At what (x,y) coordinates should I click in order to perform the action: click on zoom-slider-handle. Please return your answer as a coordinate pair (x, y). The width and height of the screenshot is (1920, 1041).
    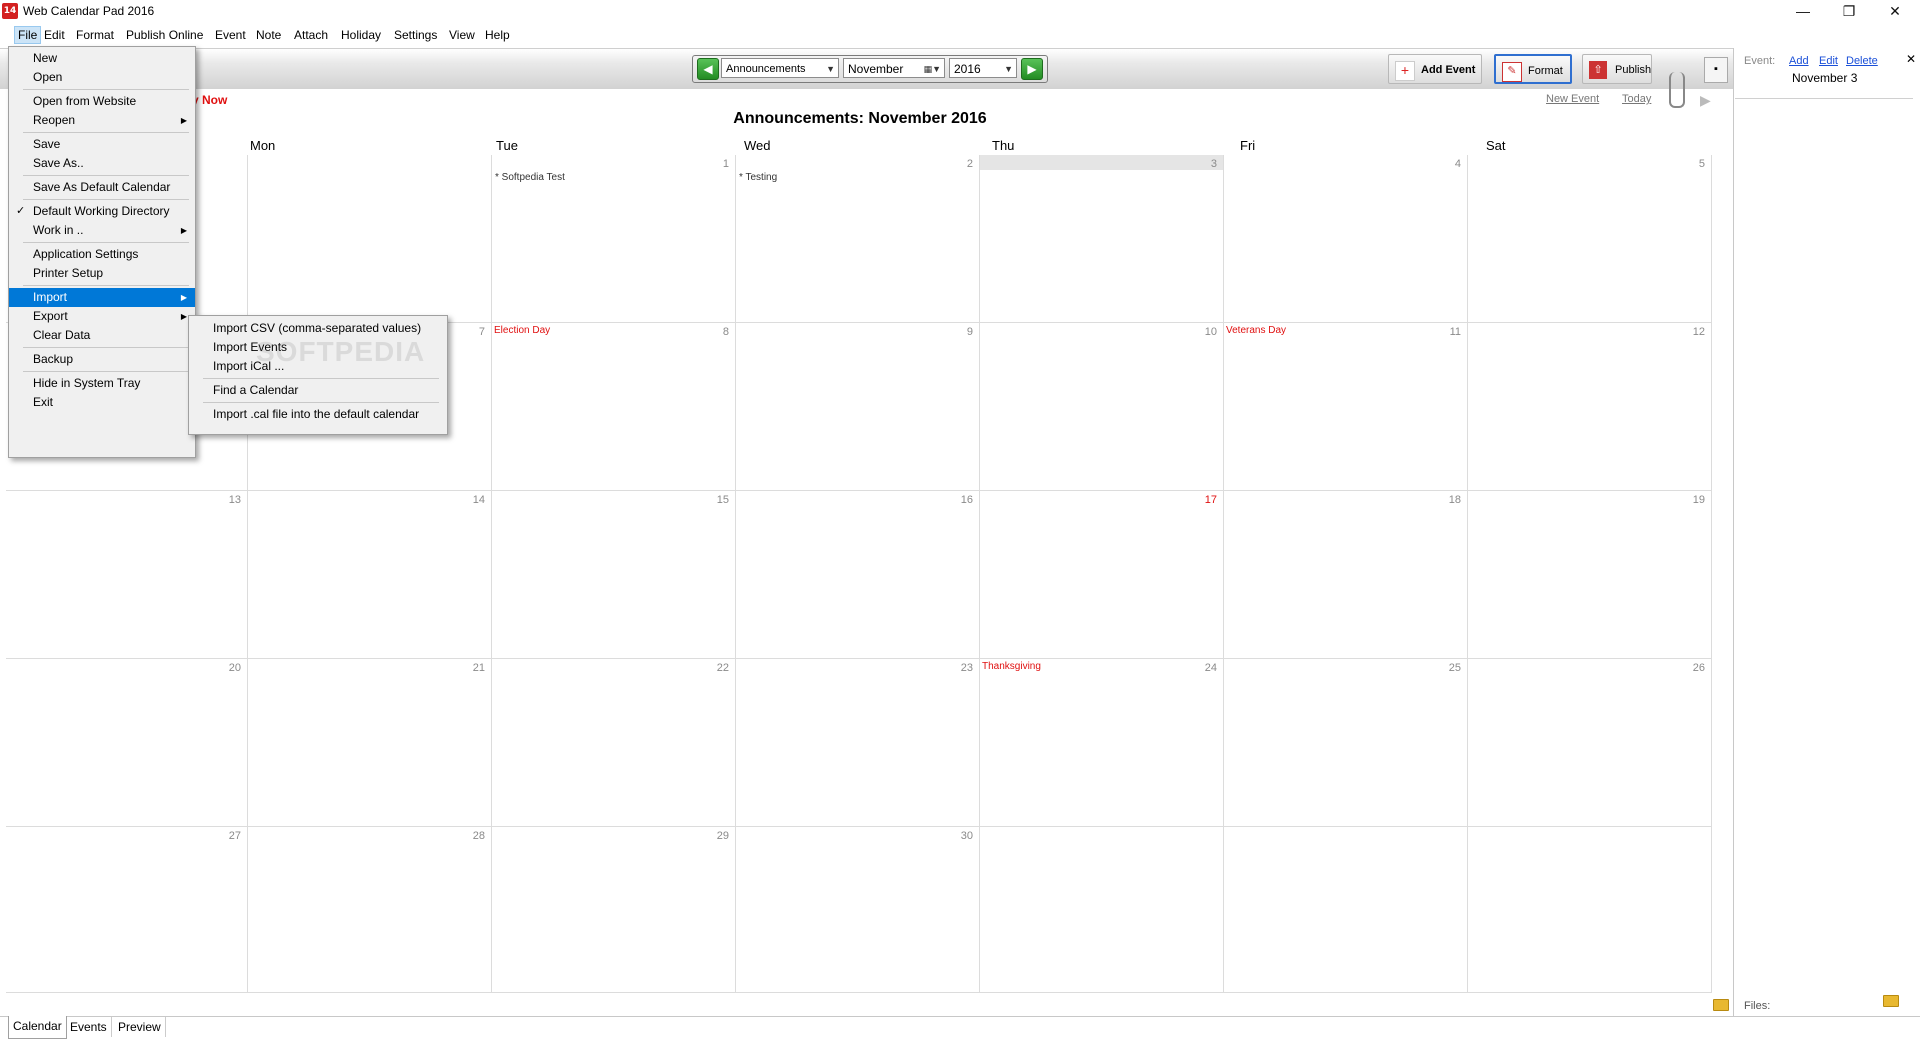
    Looking at the image, I should click on (1677, 90).